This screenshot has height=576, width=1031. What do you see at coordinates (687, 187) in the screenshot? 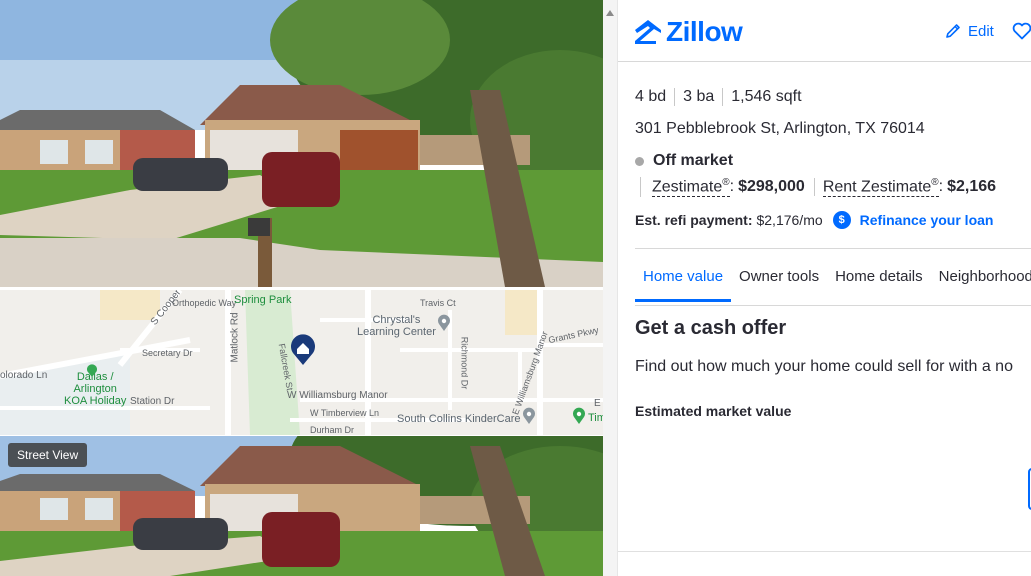
I see `zestimate-label: Zestimate` at bounding box center [687, 187].